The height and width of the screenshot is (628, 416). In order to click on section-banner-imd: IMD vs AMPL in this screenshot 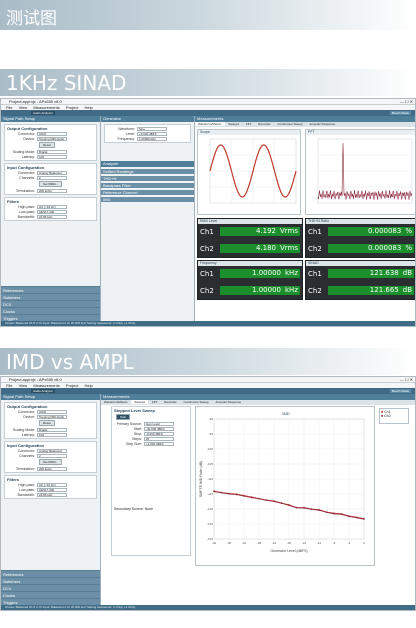, I will do `click(208, 361)`.